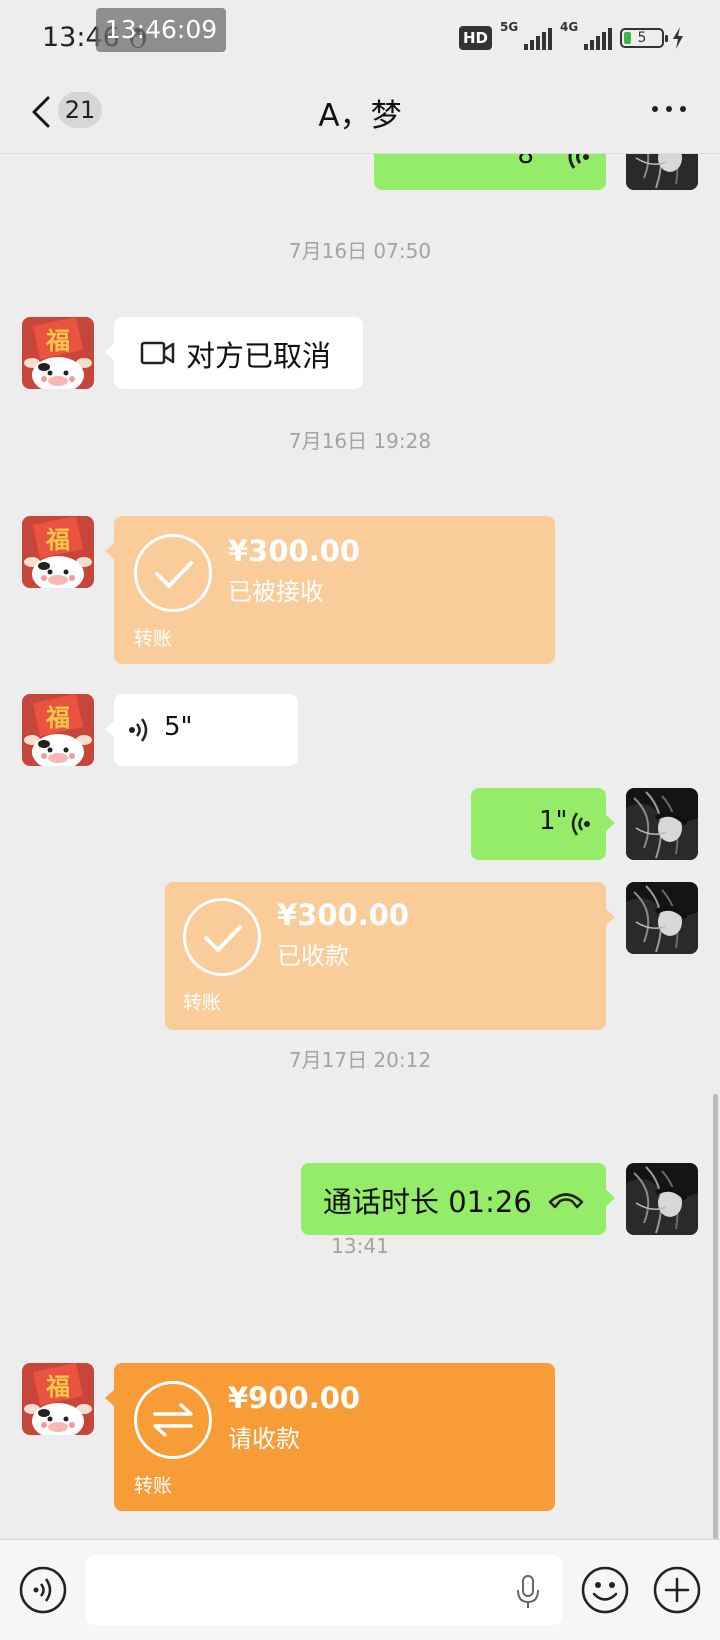 The height and width of the screenshot is (1640, 720). What do you see at coordinates (360, 441) in the screenshot?
I see `timestamp: 7月16日 19:28` at bounding box center [360, 441].